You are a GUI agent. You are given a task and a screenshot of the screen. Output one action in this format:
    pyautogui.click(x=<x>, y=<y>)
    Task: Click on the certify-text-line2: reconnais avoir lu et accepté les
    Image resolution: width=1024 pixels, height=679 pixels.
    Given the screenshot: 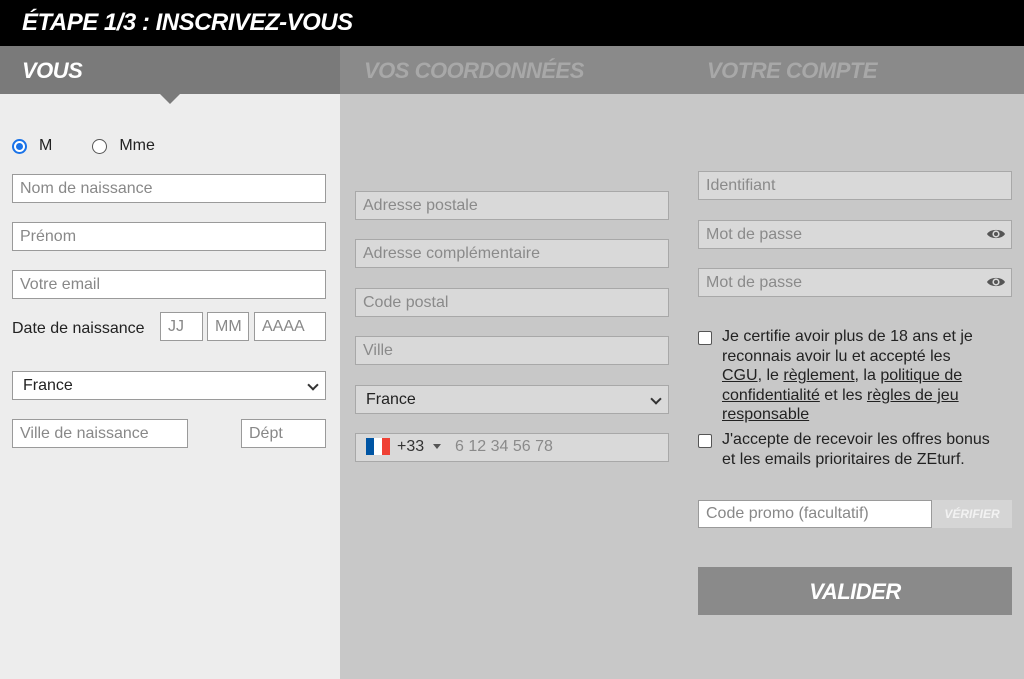 What is the action you would take?
    pyautogui.click(x=836, y=356)
    